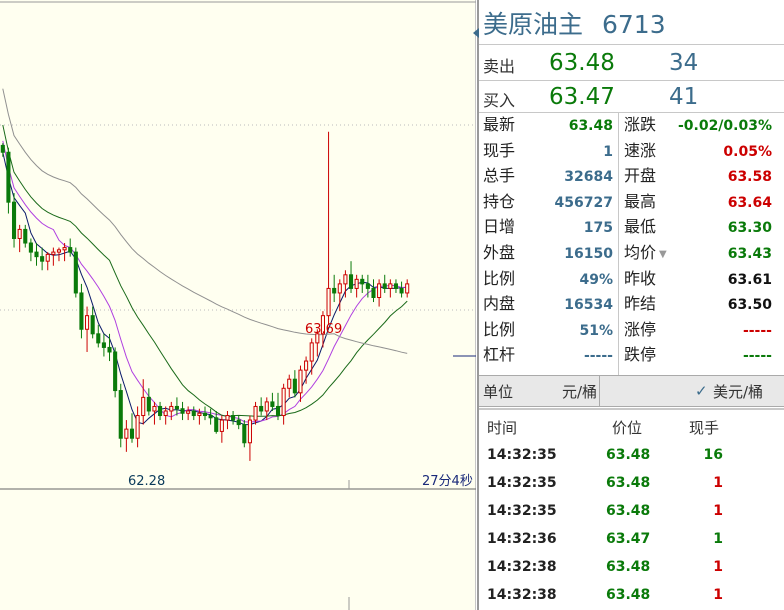 The height and width of the screenshot is (610, 784). What do you see at coordinates (499, 100) in the screenshot?
I see `buy-label: 买入` at bounding box center [499, 100].